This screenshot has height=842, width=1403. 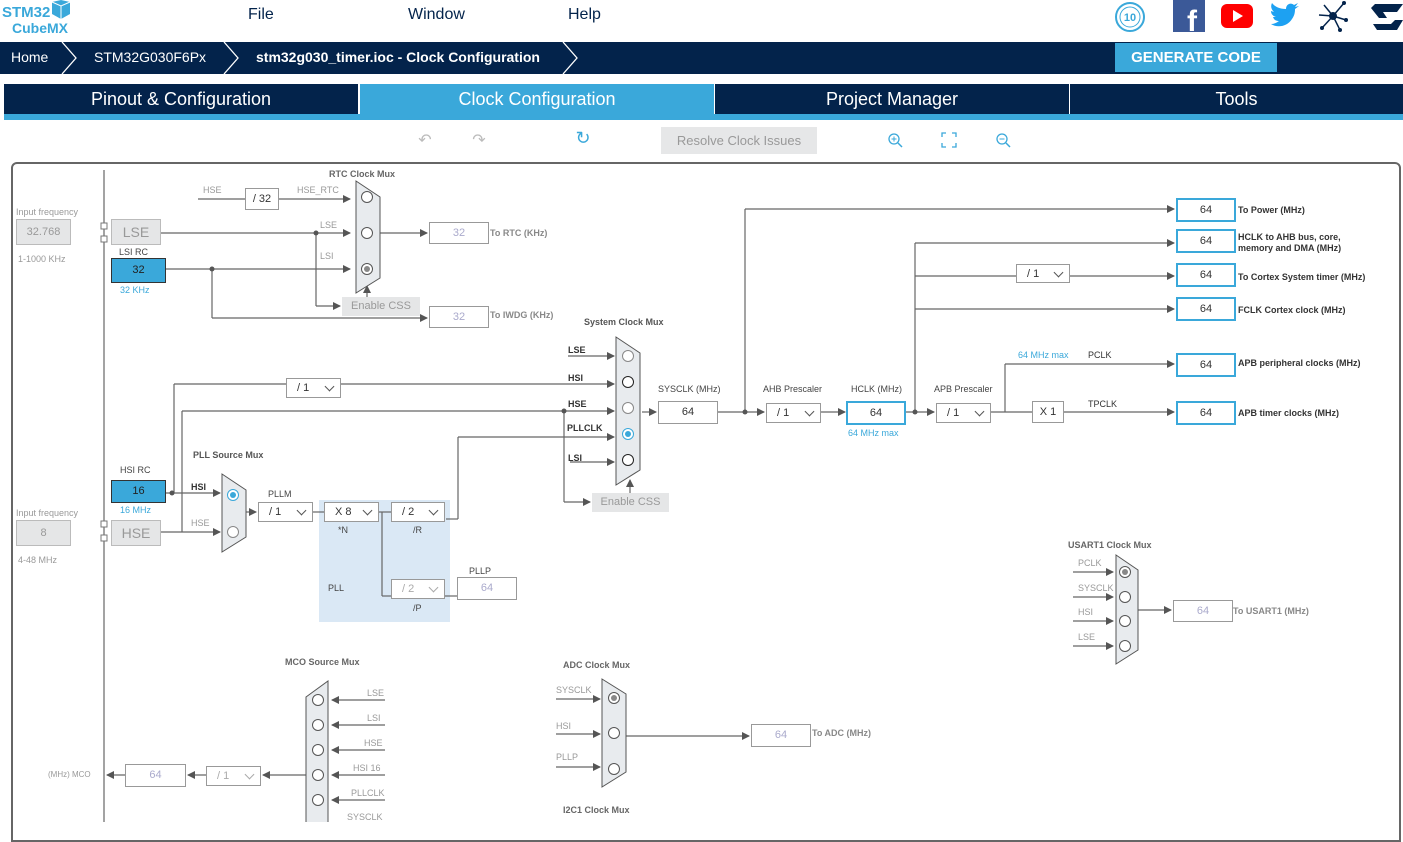 I want to click on apb-prescaler-dropdown: / 1, so click(x=963, y=413).